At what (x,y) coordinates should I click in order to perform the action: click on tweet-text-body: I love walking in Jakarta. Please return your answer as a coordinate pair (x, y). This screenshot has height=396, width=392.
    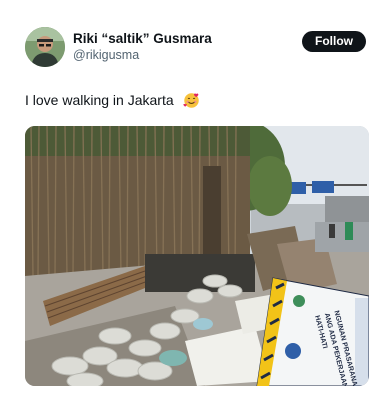
    Looking at the image, I should click on (99, 100).